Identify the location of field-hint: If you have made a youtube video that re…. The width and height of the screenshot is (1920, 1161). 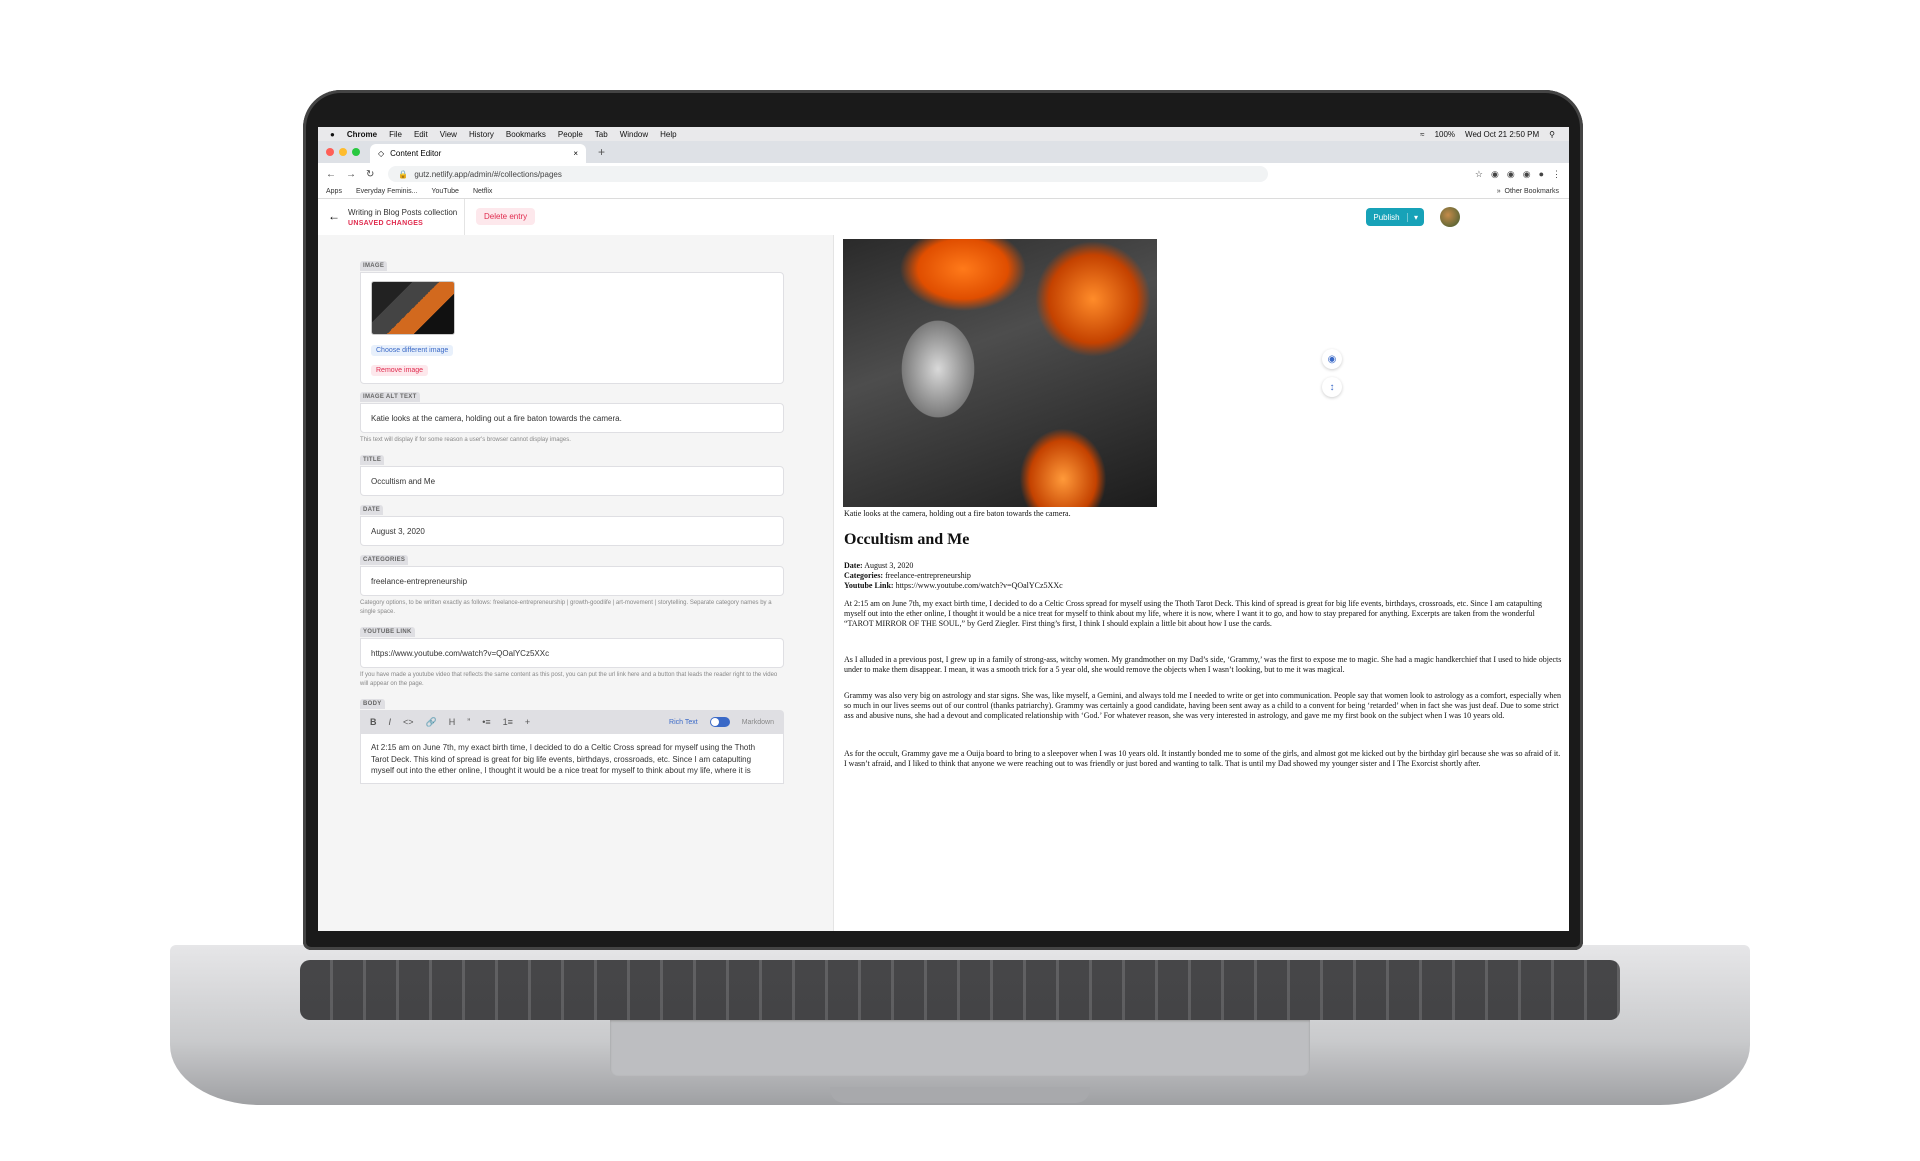
(569, 679).